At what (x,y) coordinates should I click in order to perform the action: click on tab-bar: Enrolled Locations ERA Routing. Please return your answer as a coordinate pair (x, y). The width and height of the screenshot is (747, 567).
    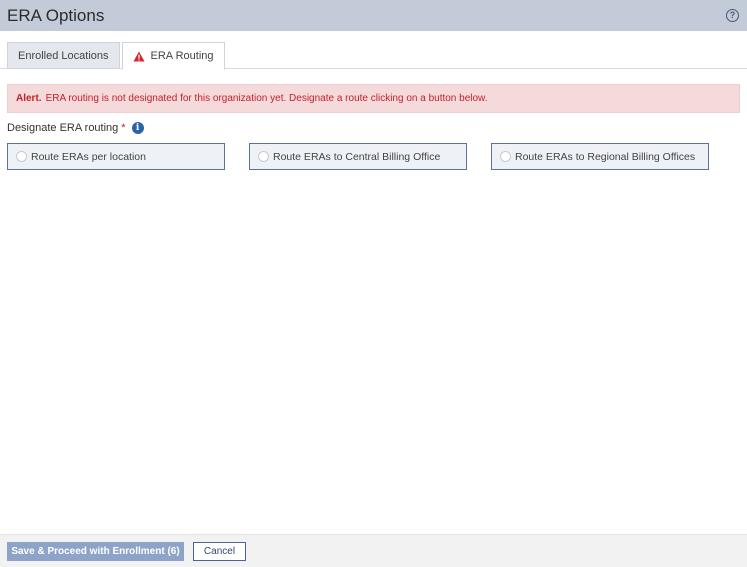
    Looking at the image, I should click on (117, 56).